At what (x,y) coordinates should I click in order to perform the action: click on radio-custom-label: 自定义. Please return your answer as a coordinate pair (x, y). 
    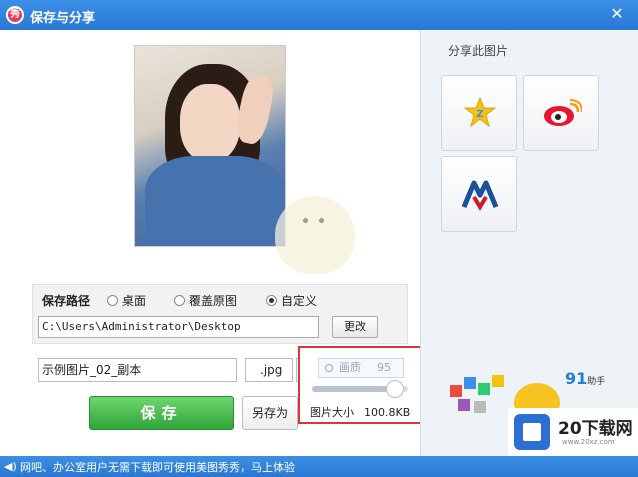
    Looking at the image, I should click on (299, 301).